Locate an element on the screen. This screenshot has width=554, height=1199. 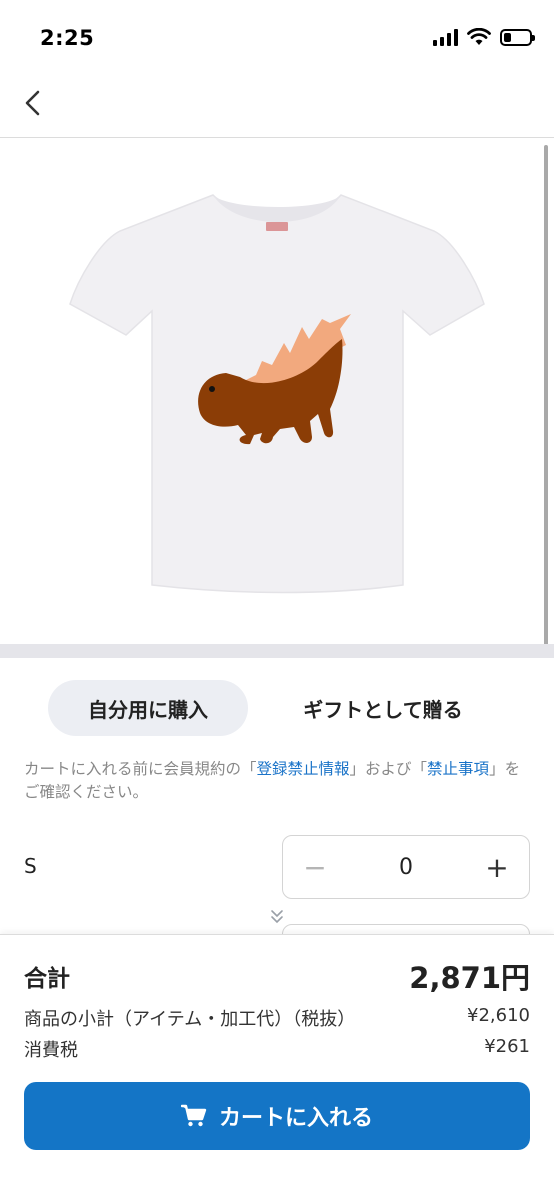
subtotal-row: 商品の小計（アイテム・加工代）（税抜） ¥2,610 is located at coordinates (277, 1018).